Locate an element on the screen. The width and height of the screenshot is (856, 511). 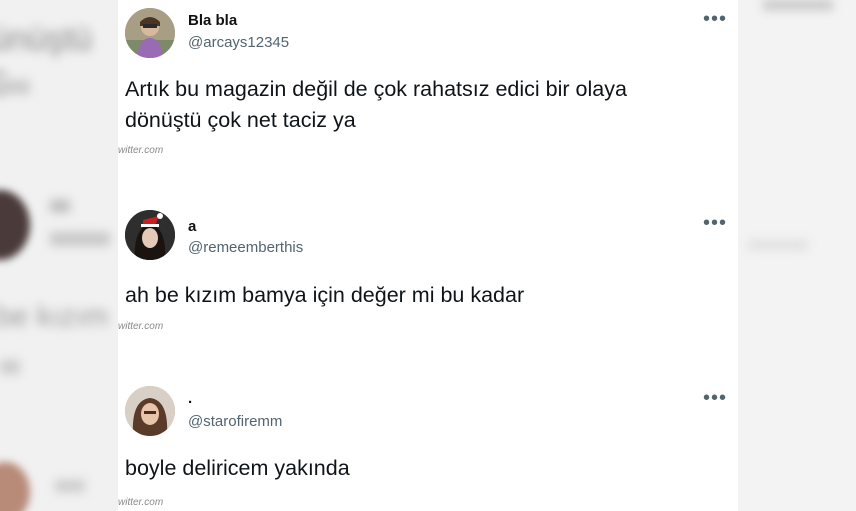
user-handle: @arcays12345 is located at coordinates (238, 42).